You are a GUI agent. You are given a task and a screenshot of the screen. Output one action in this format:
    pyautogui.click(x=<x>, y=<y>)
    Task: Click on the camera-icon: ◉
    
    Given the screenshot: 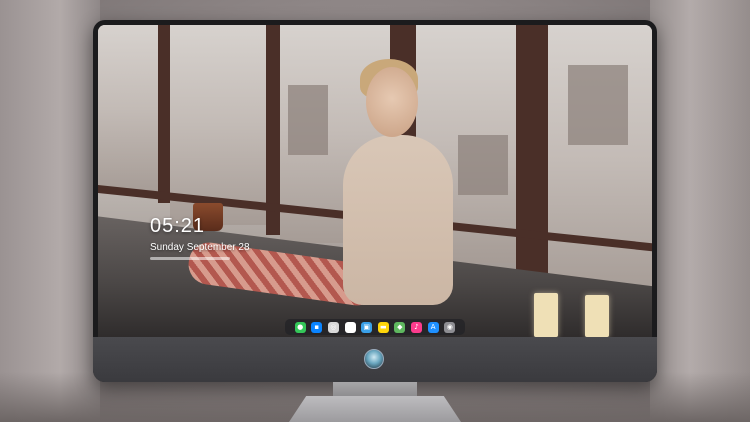 What is the action you would take?
    pyautogui.click(x=450, y=327)
    